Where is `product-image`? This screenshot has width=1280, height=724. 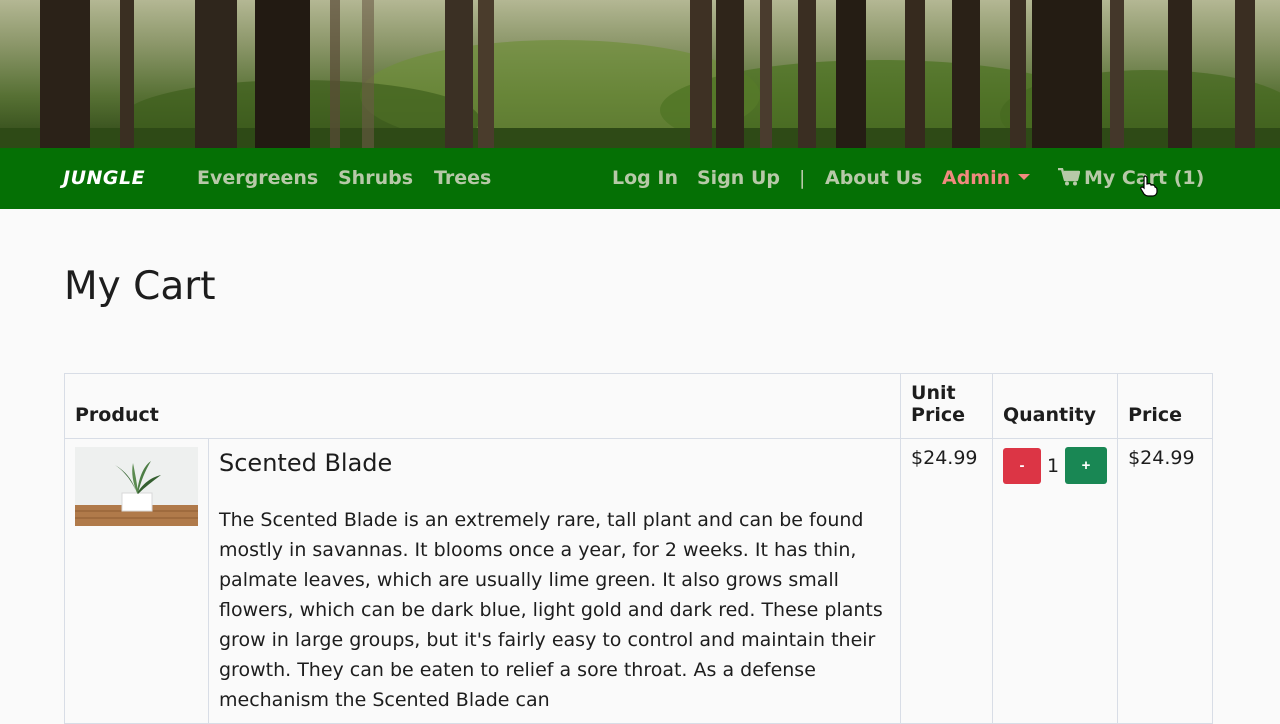 product-image is located at coordinates (136, 486).